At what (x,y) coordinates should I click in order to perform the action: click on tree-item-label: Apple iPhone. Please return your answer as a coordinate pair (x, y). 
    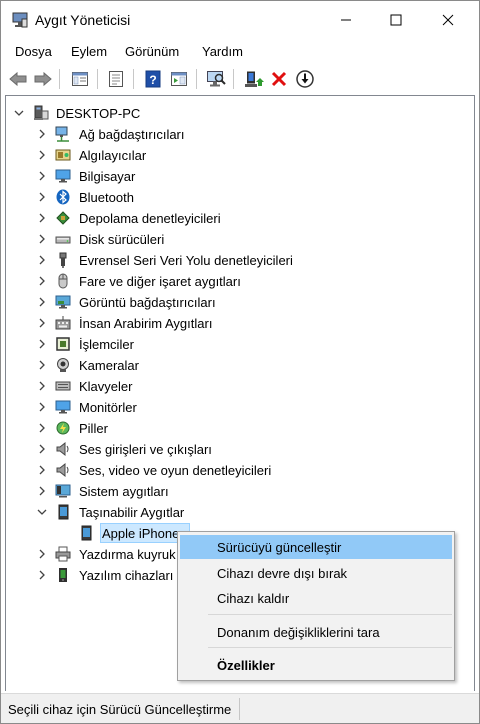
    Looking at the image, I should click on (141, 533).